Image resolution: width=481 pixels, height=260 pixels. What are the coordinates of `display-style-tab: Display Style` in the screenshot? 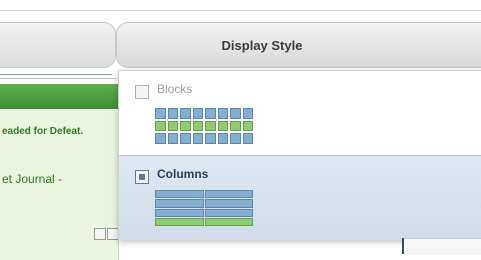 It's located at (298, 45).